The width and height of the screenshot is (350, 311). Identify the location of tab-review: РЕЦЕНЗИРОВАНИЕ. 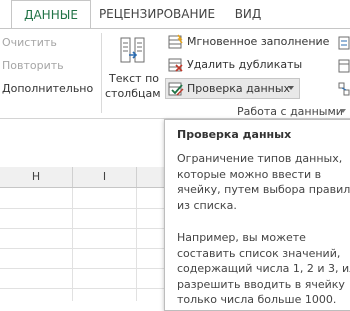
(157, 14).